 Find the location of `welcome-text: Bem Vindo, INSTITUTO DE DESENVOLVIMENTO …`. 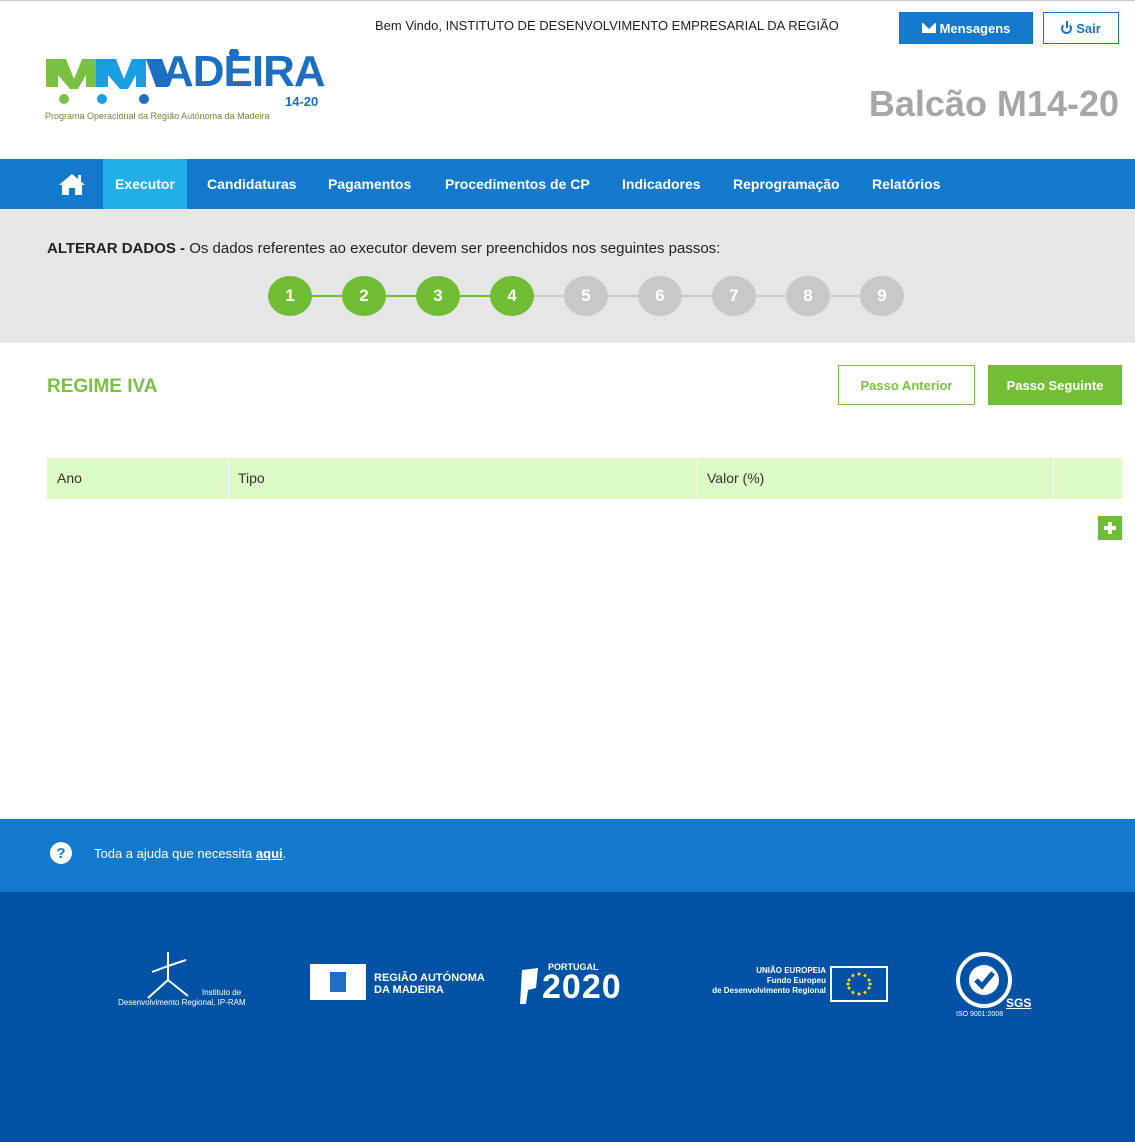

welcome-text: Bem Vindo, INSTITUTO DE DESENVOLVIMENTO … is located at coordinates (607, 25).